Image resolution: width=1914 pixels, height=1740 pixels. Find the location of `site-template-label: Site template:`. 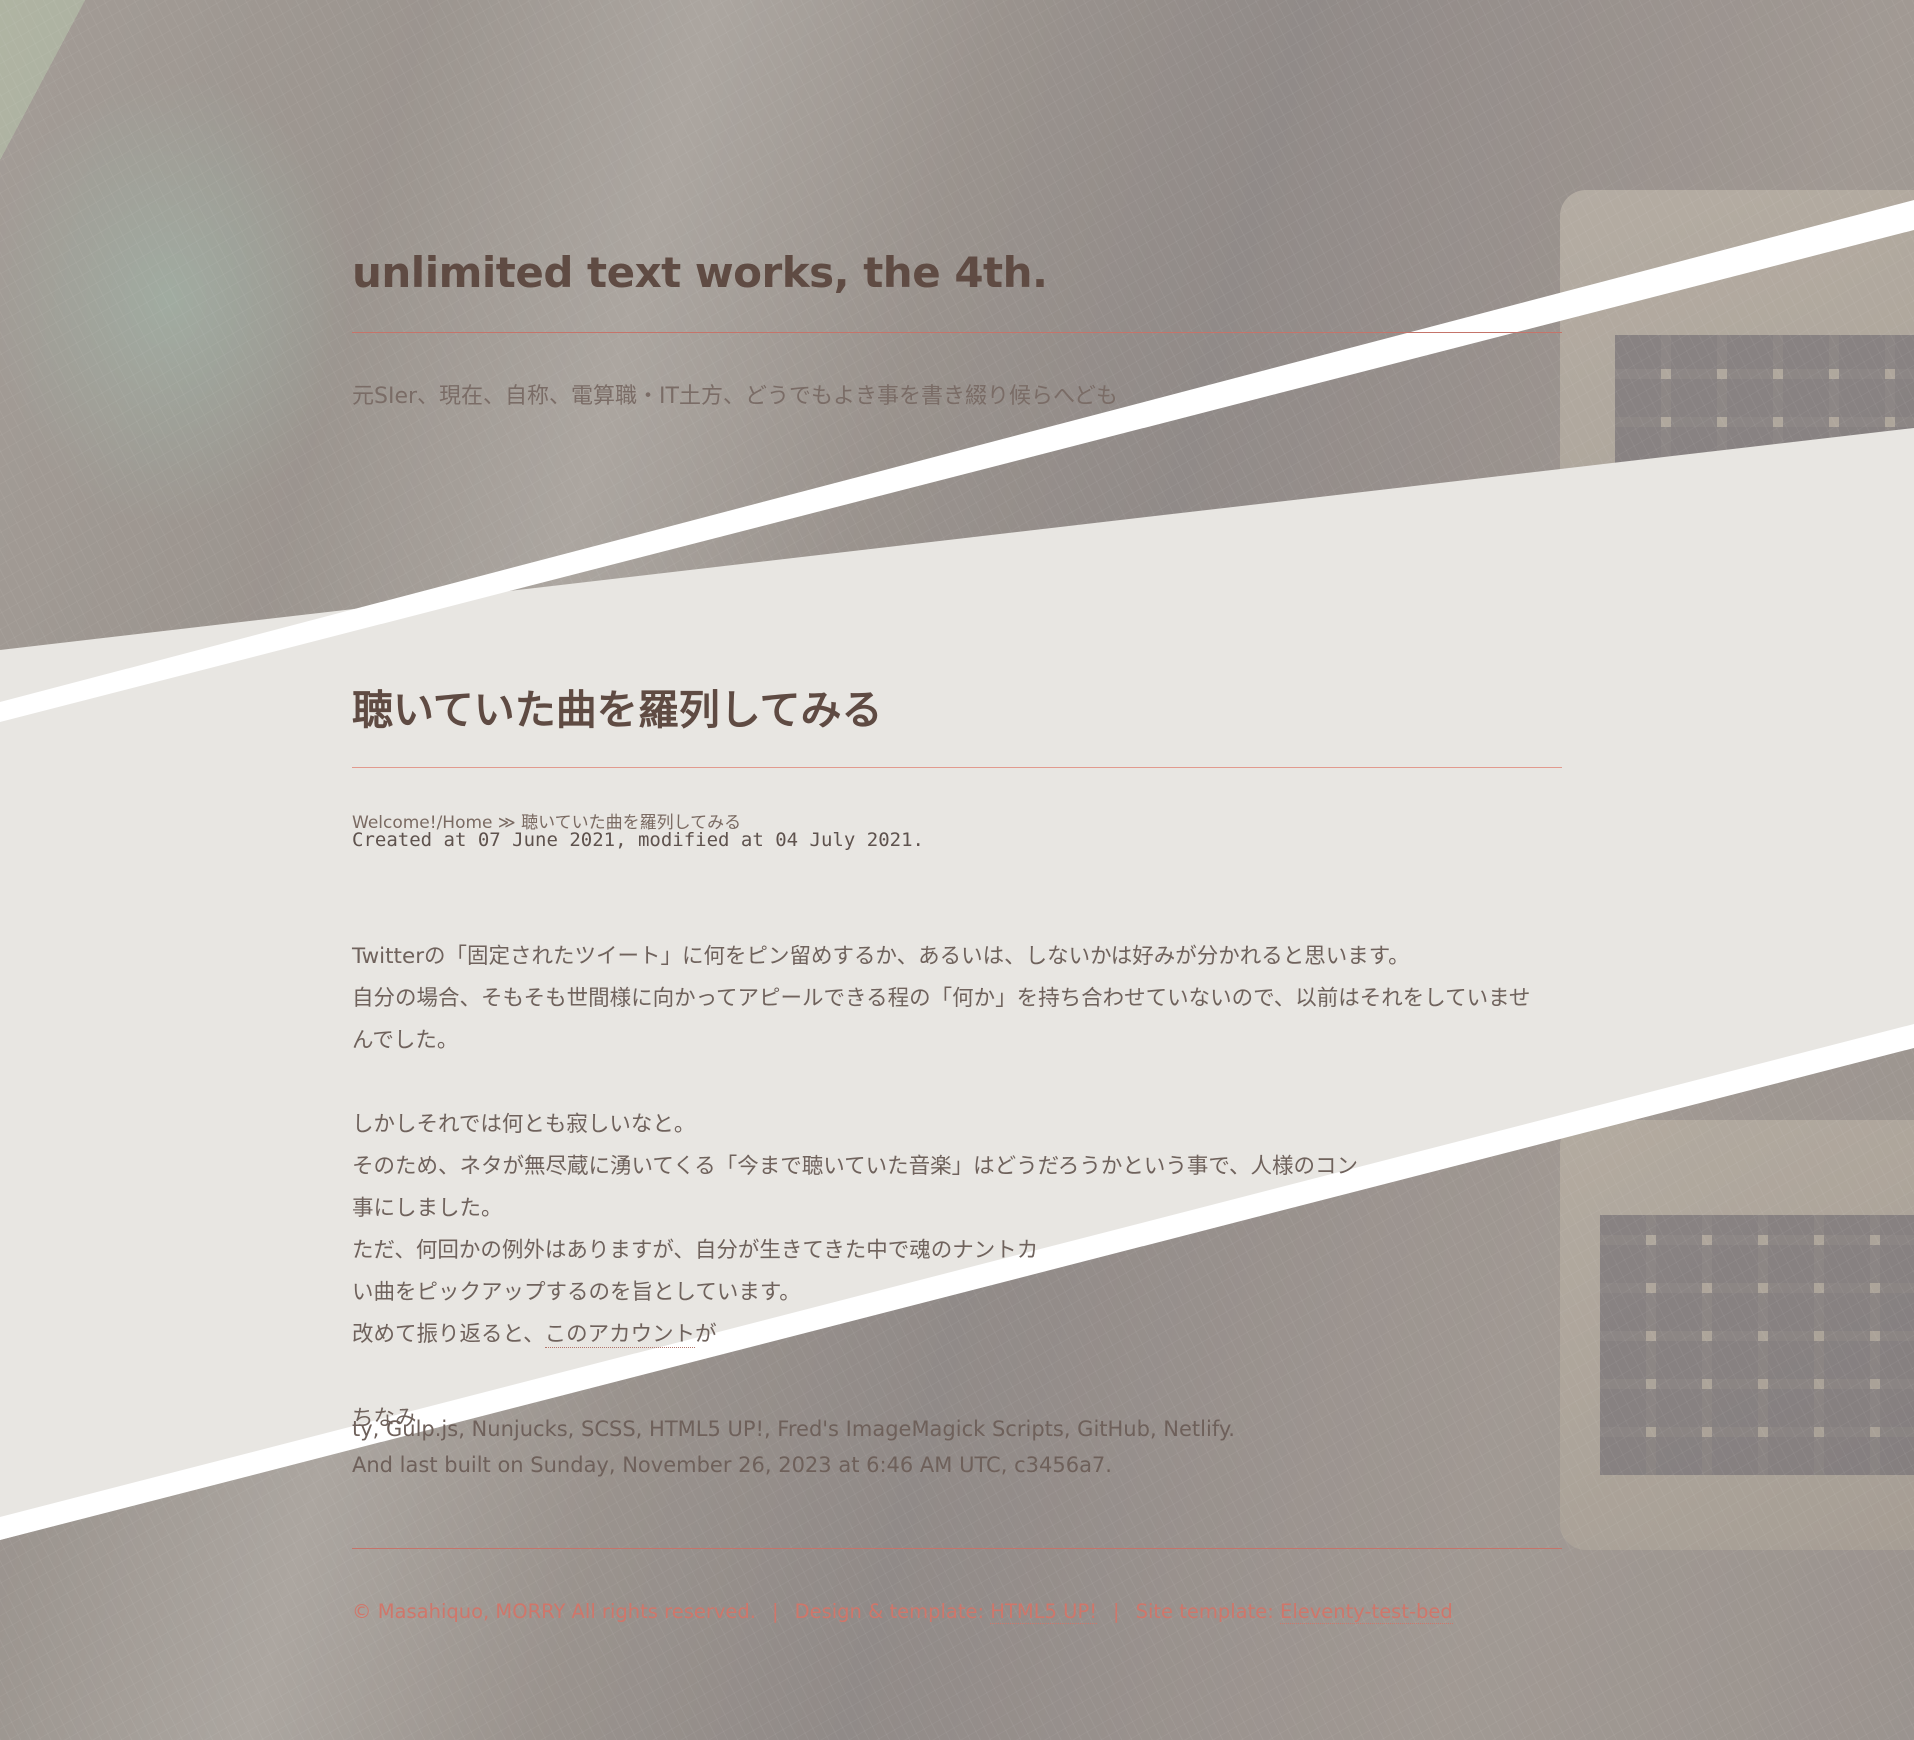

site-template-label: Site template: is located at coordinates (1204, 1611).